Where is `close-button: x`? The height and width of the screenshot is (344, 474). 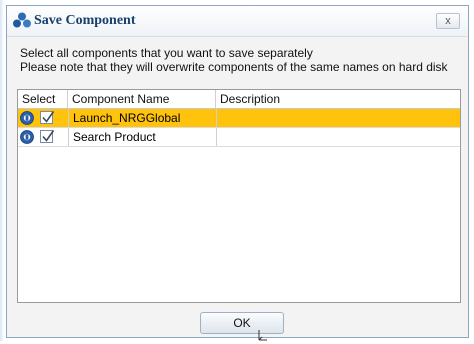
close-button: x is located at coordinates (448, 21).